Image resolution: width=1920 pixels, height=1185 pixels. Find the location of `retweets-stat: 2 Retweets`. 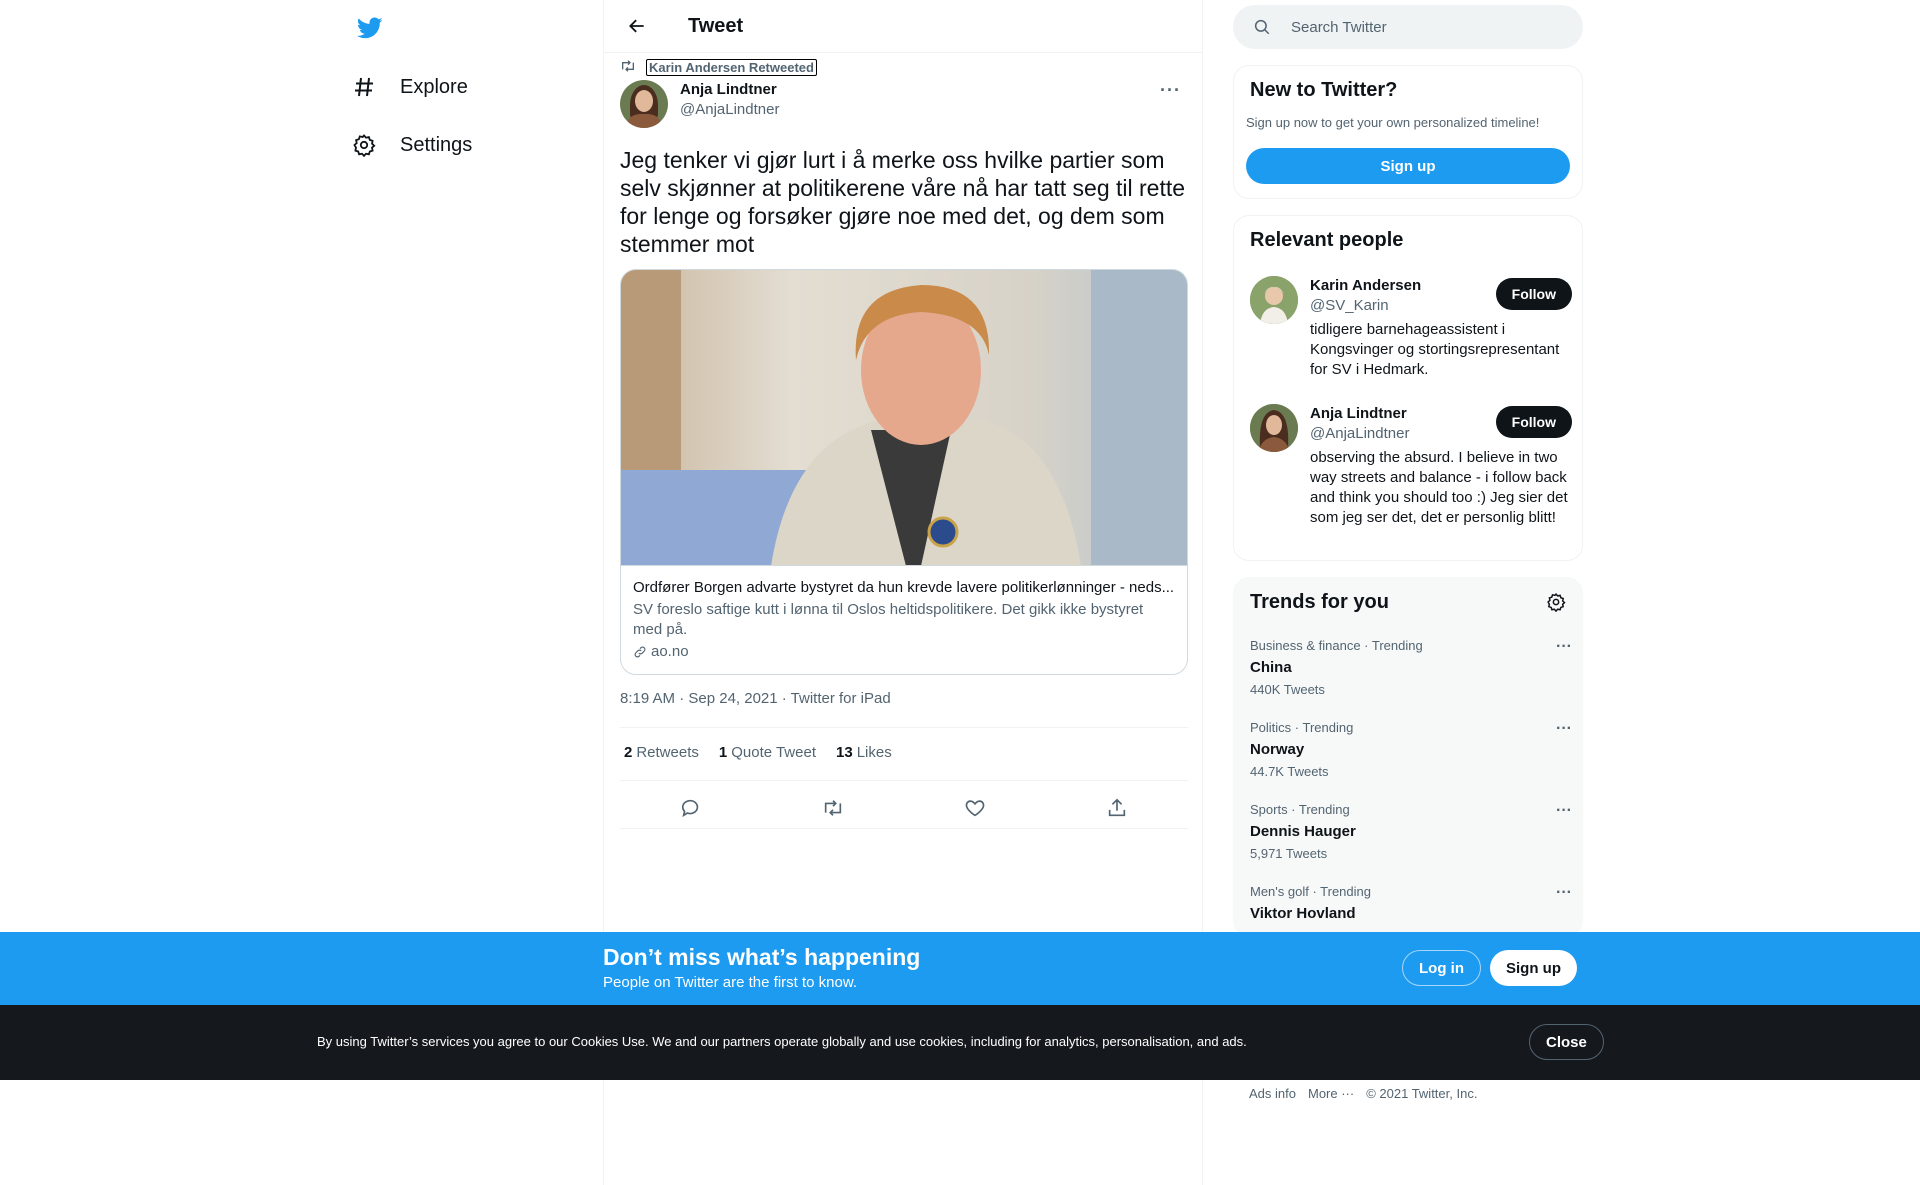

retweets-stat: 2 Retweets is located at coordinates (661, 752).